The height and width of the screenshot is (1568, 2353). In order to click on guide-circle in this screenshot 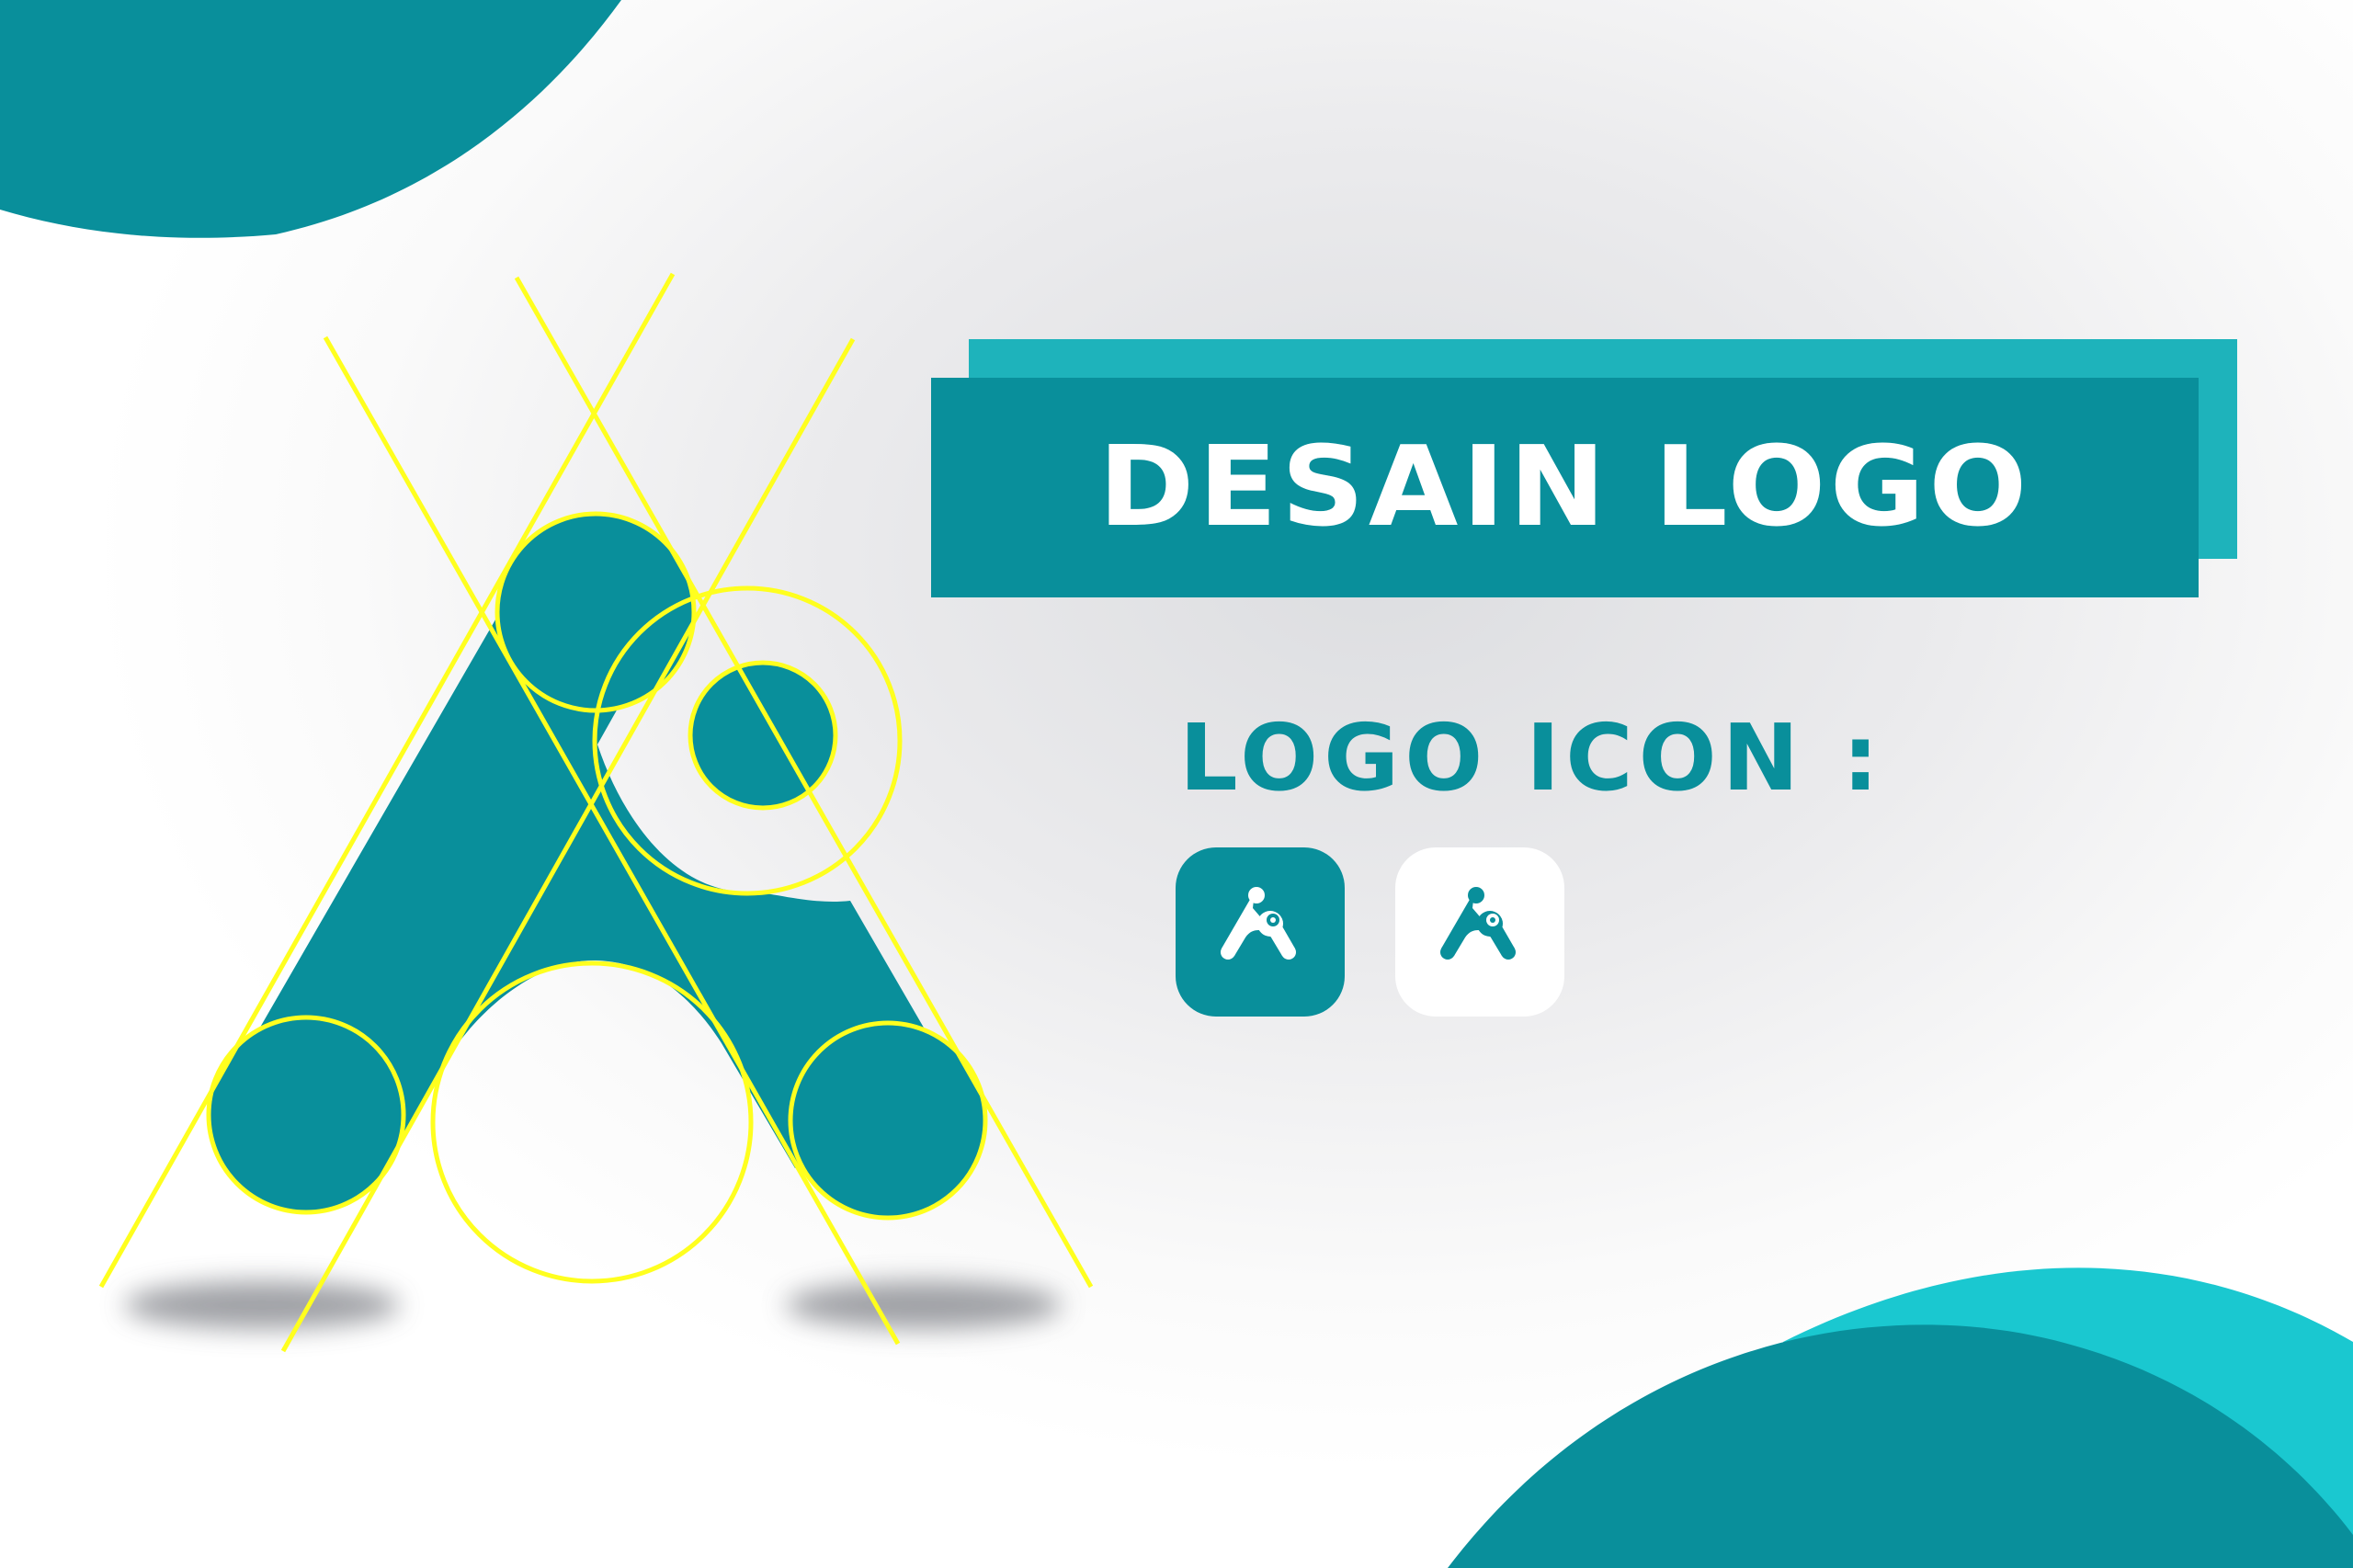, I will do `click(592, 1122)`.